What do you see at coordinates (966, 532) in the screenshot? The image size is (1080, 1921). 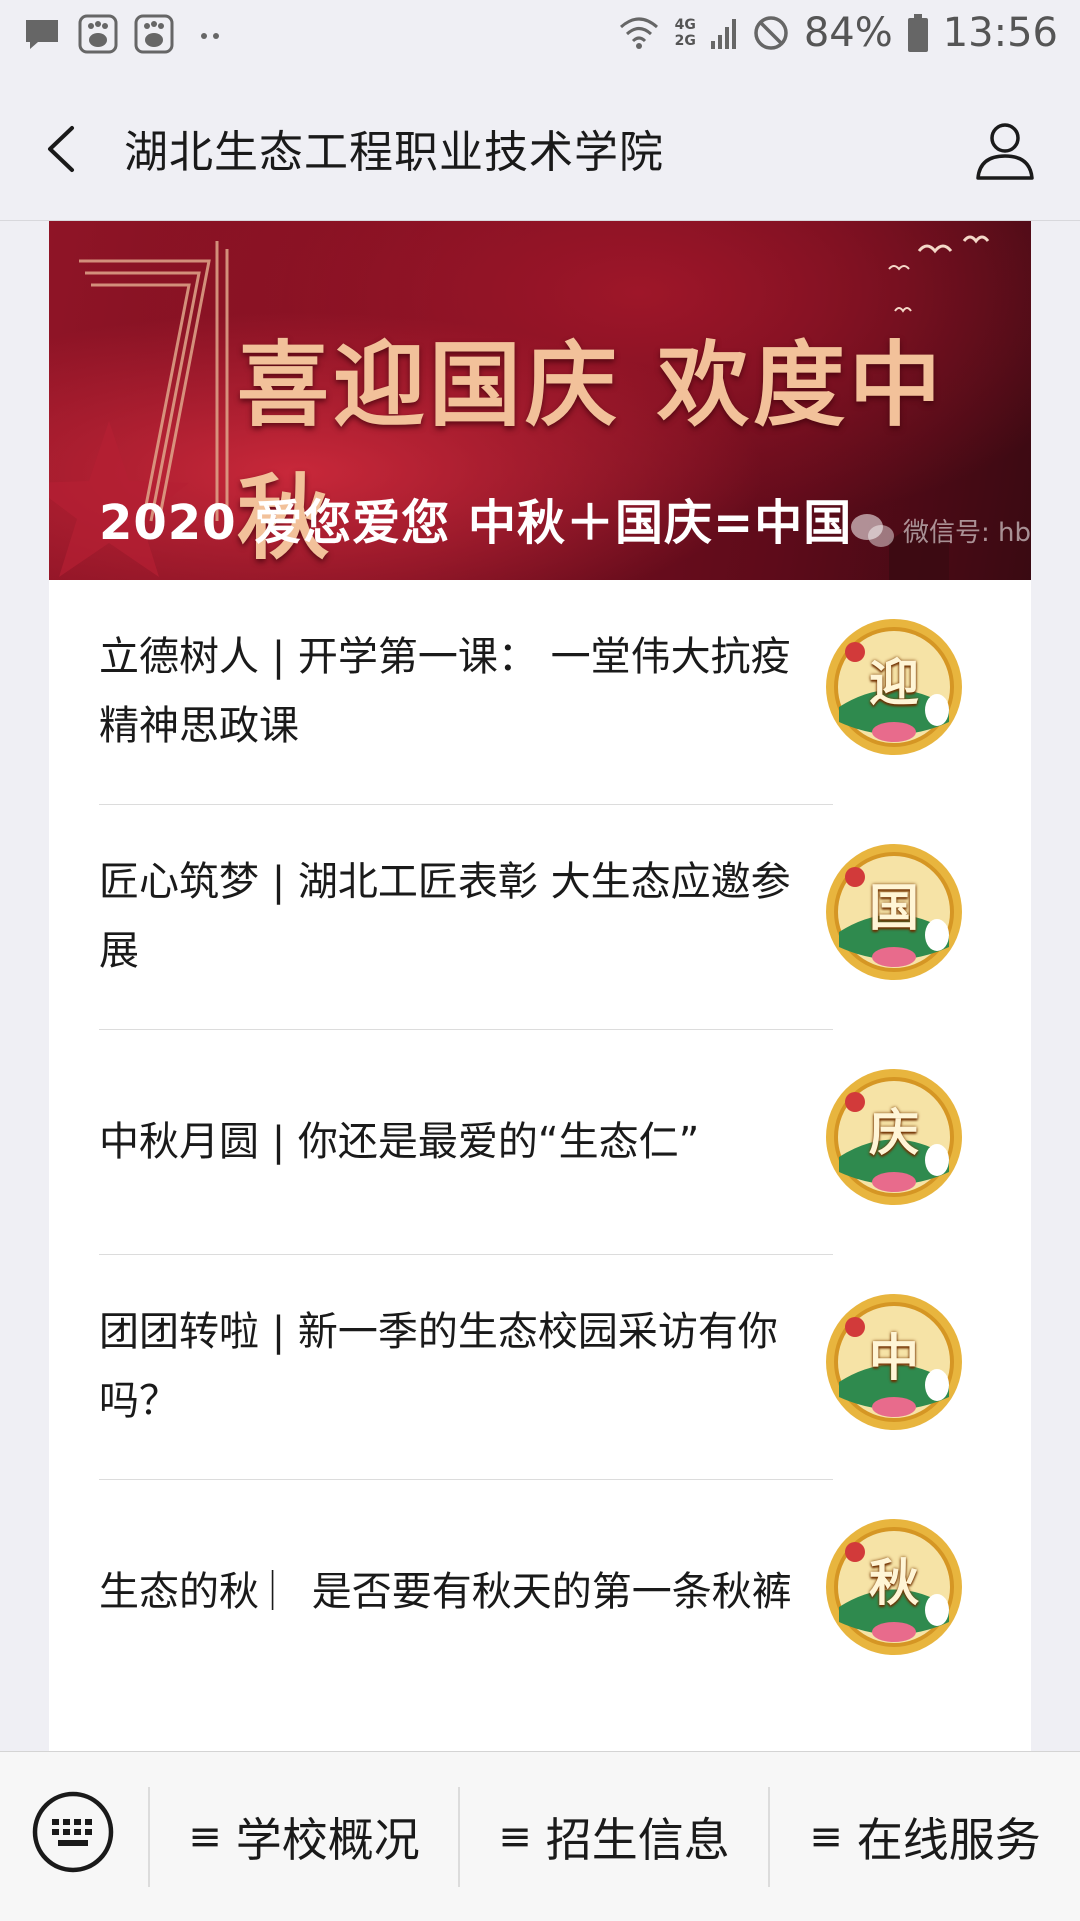 I see `banner-watermark-text: 微信号: hb` at bounding box center [966, 532].